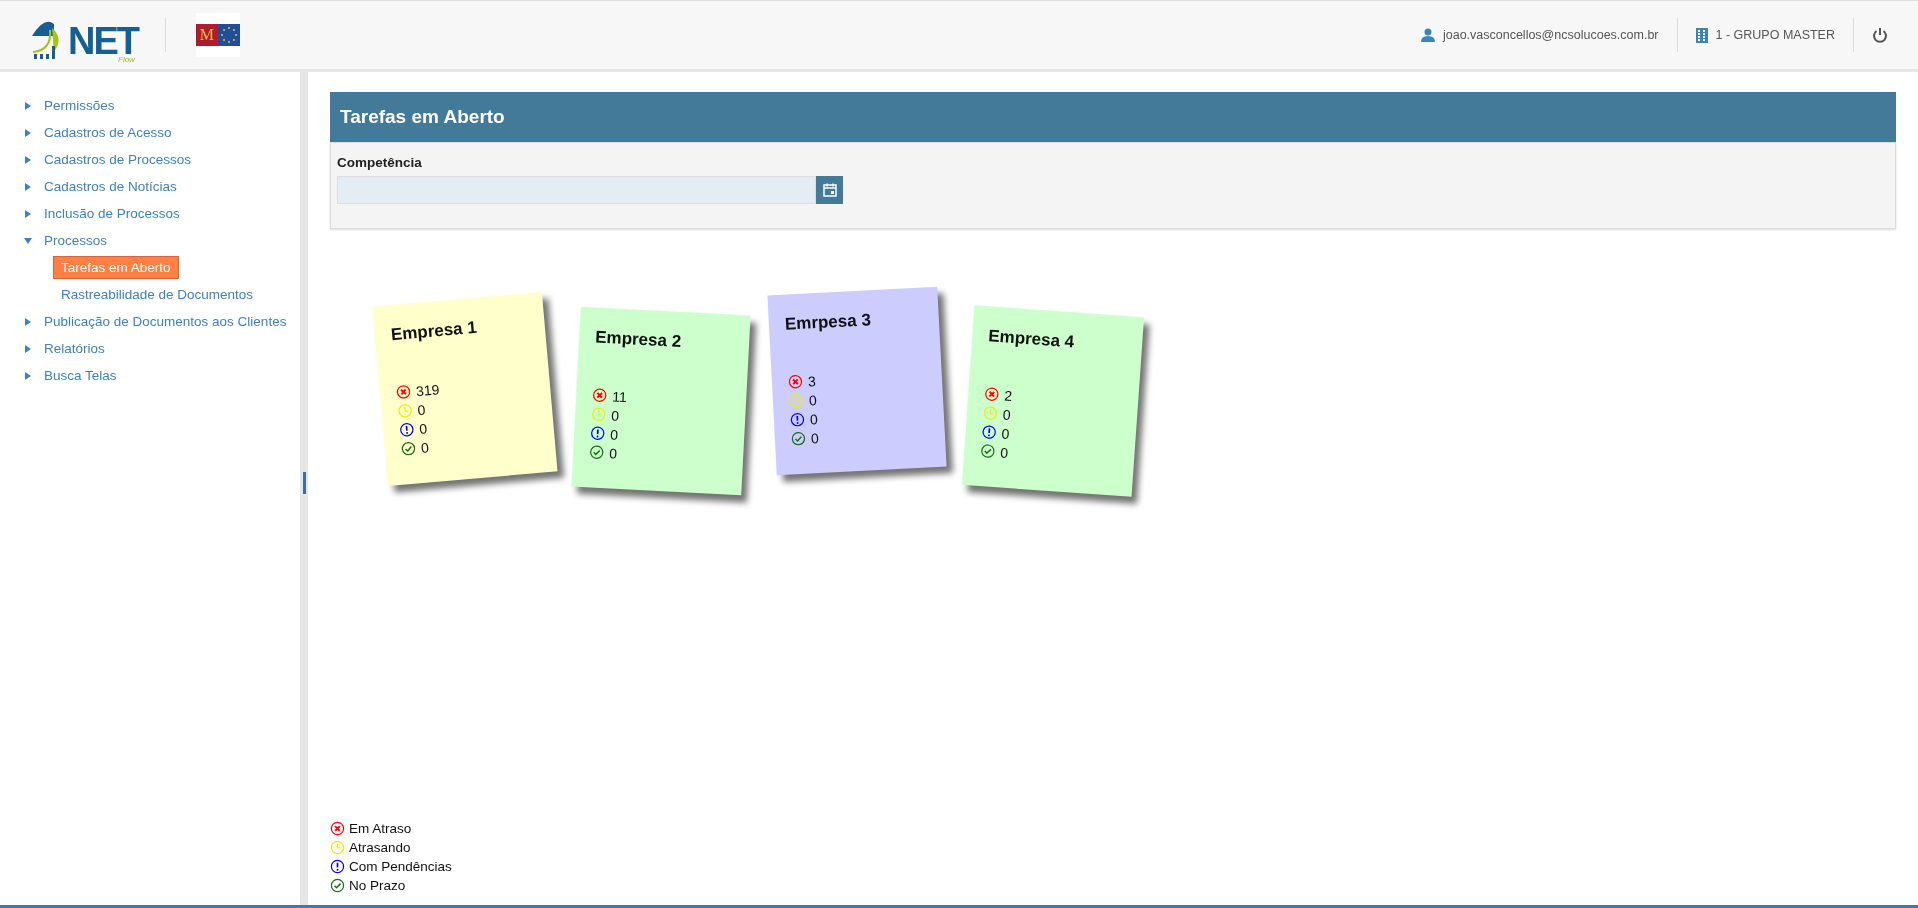 The height and width of the screenshot is (908, 1918). Describe the element at coordinates (1775, 35) in the screenshot. I see `company-name: 1 - GRUPO MASTER` at that location.